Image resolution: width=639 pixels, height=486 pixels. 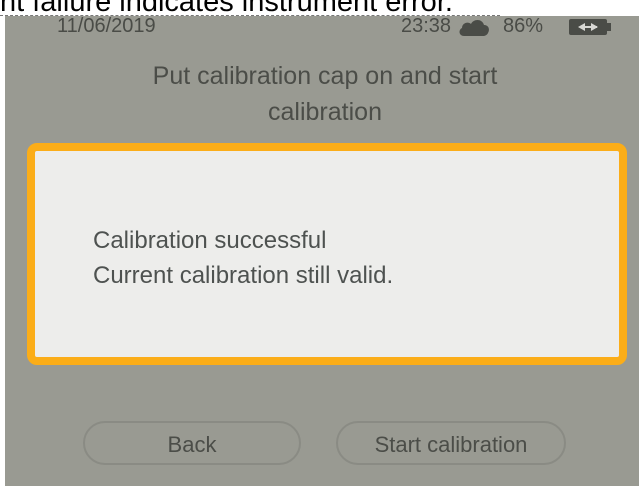 I want to click on dialog-message-line-1: Calibration successful, so click(x=210, y=240).